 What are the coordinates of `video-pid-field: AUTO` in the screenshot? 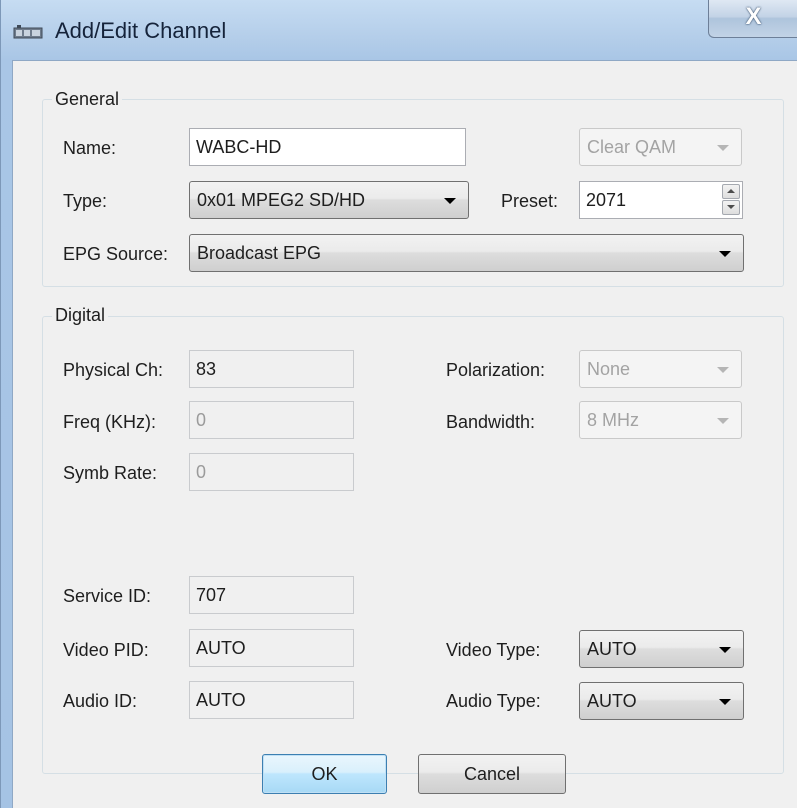 It's located at (271, 648).